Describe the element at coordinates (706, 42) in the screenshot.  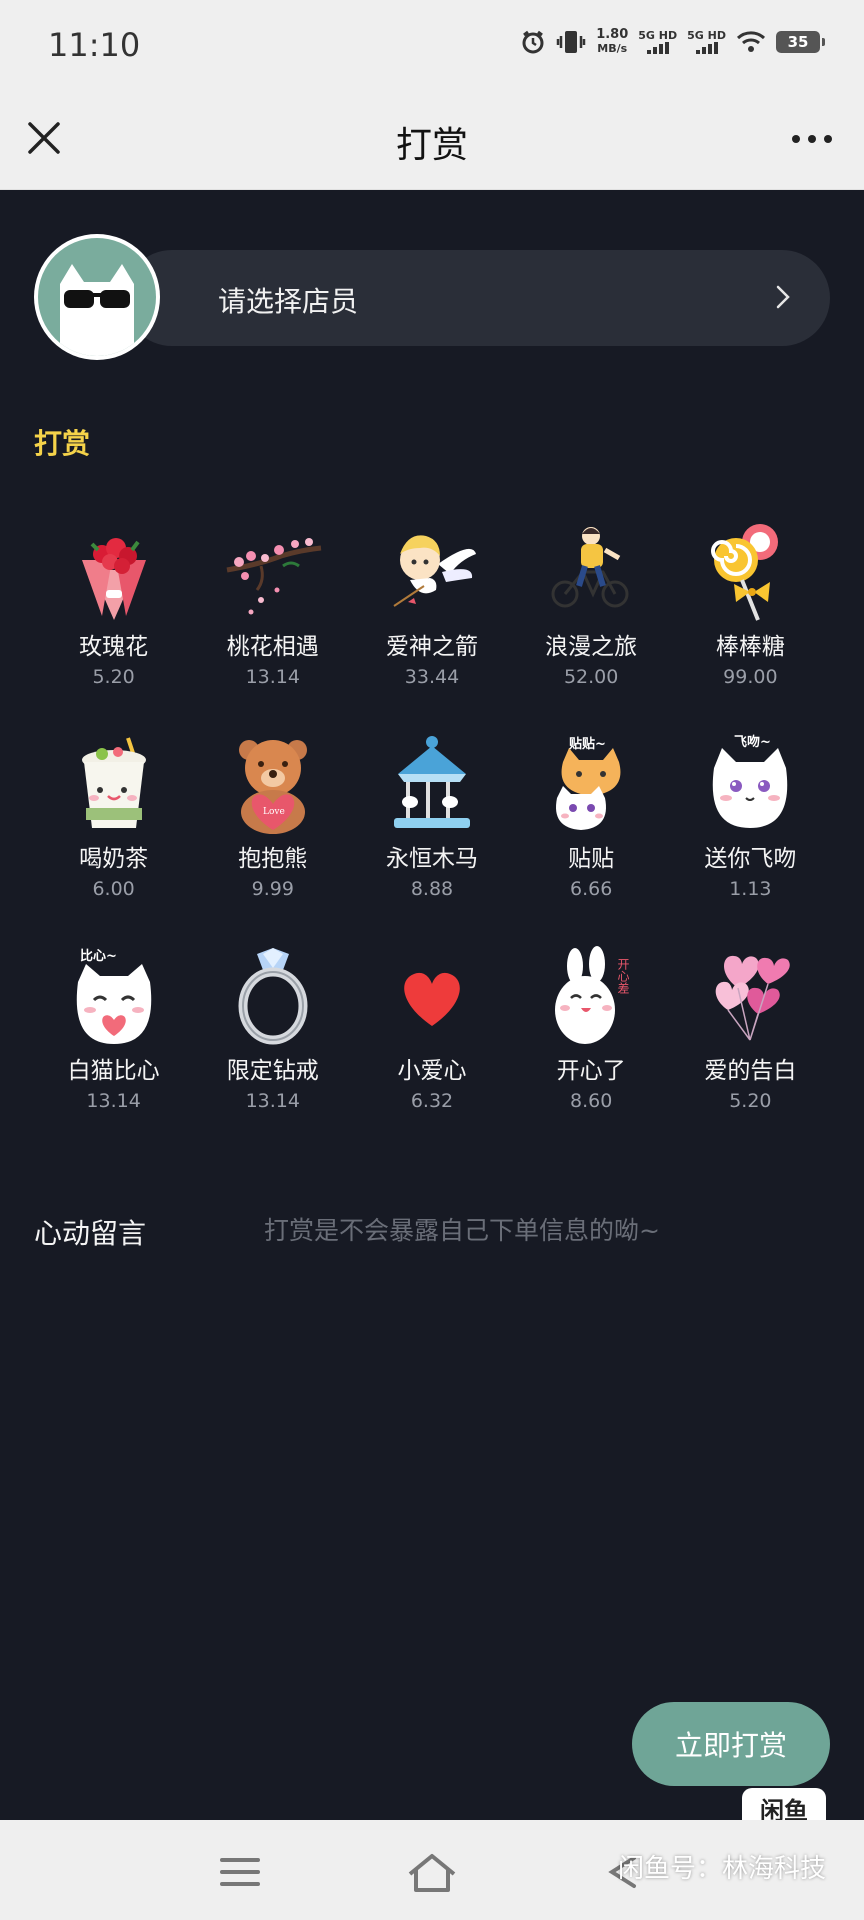
I see `sim2-signal: 5G HD` at that location.